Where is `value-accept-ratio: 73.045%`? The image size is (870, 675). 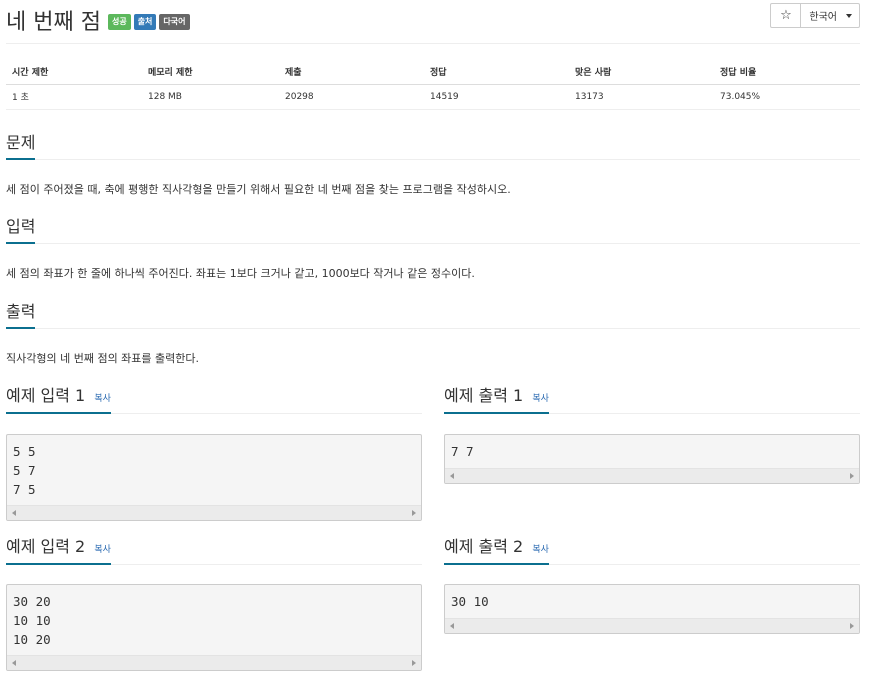 value-accept-ratio: 73.045% is located at coordinates (787, 97).